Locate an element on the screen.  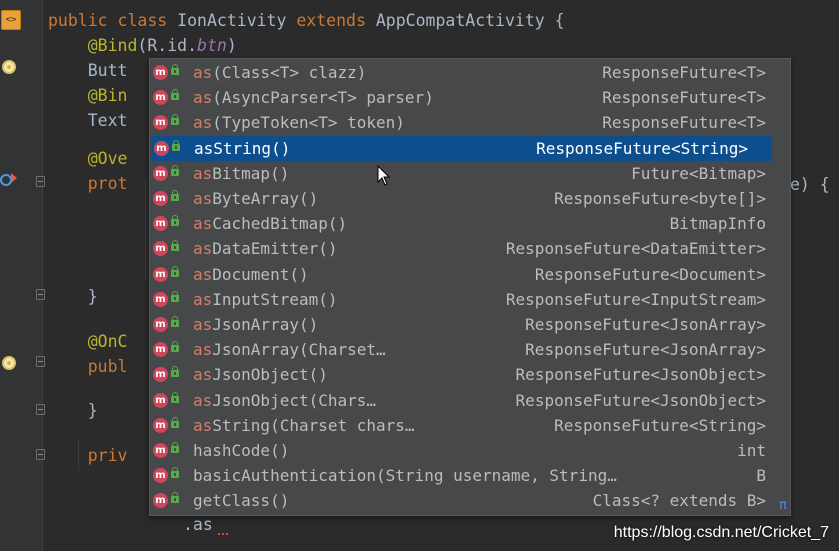
code-line: @Ove is located at coordinates (88, 158).